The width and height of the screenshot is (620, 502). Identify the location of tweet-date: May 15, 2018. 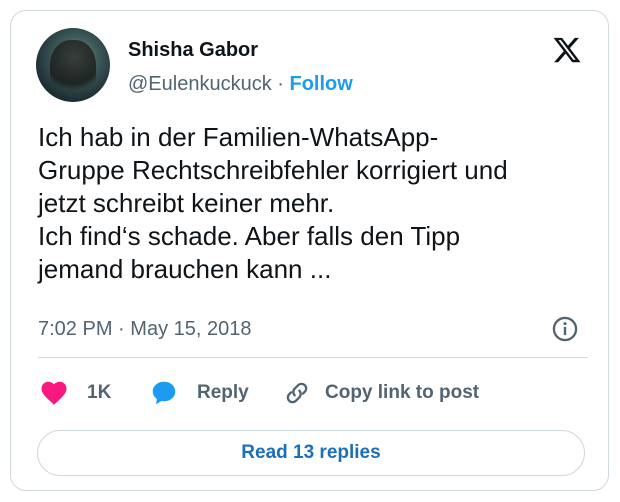
(191, 329).